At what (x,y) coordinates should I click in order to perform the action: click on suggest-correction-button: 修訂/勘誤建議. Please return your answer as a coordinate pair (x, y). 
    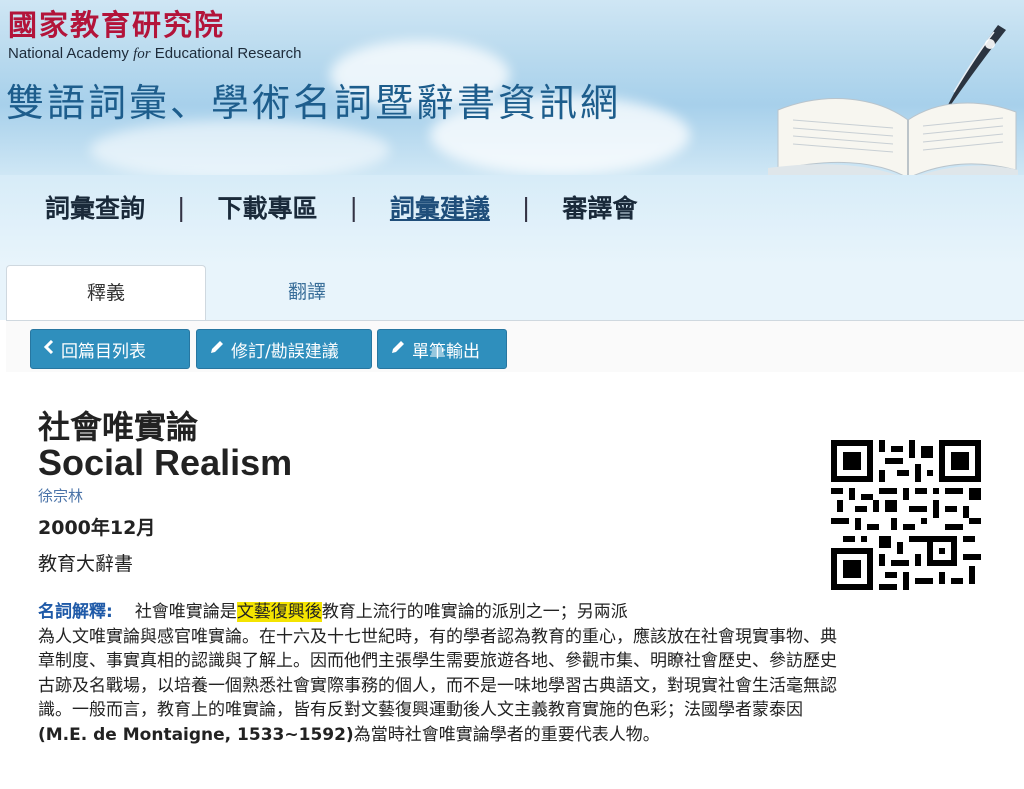
    Looking at the image, I should click on (284, 349).